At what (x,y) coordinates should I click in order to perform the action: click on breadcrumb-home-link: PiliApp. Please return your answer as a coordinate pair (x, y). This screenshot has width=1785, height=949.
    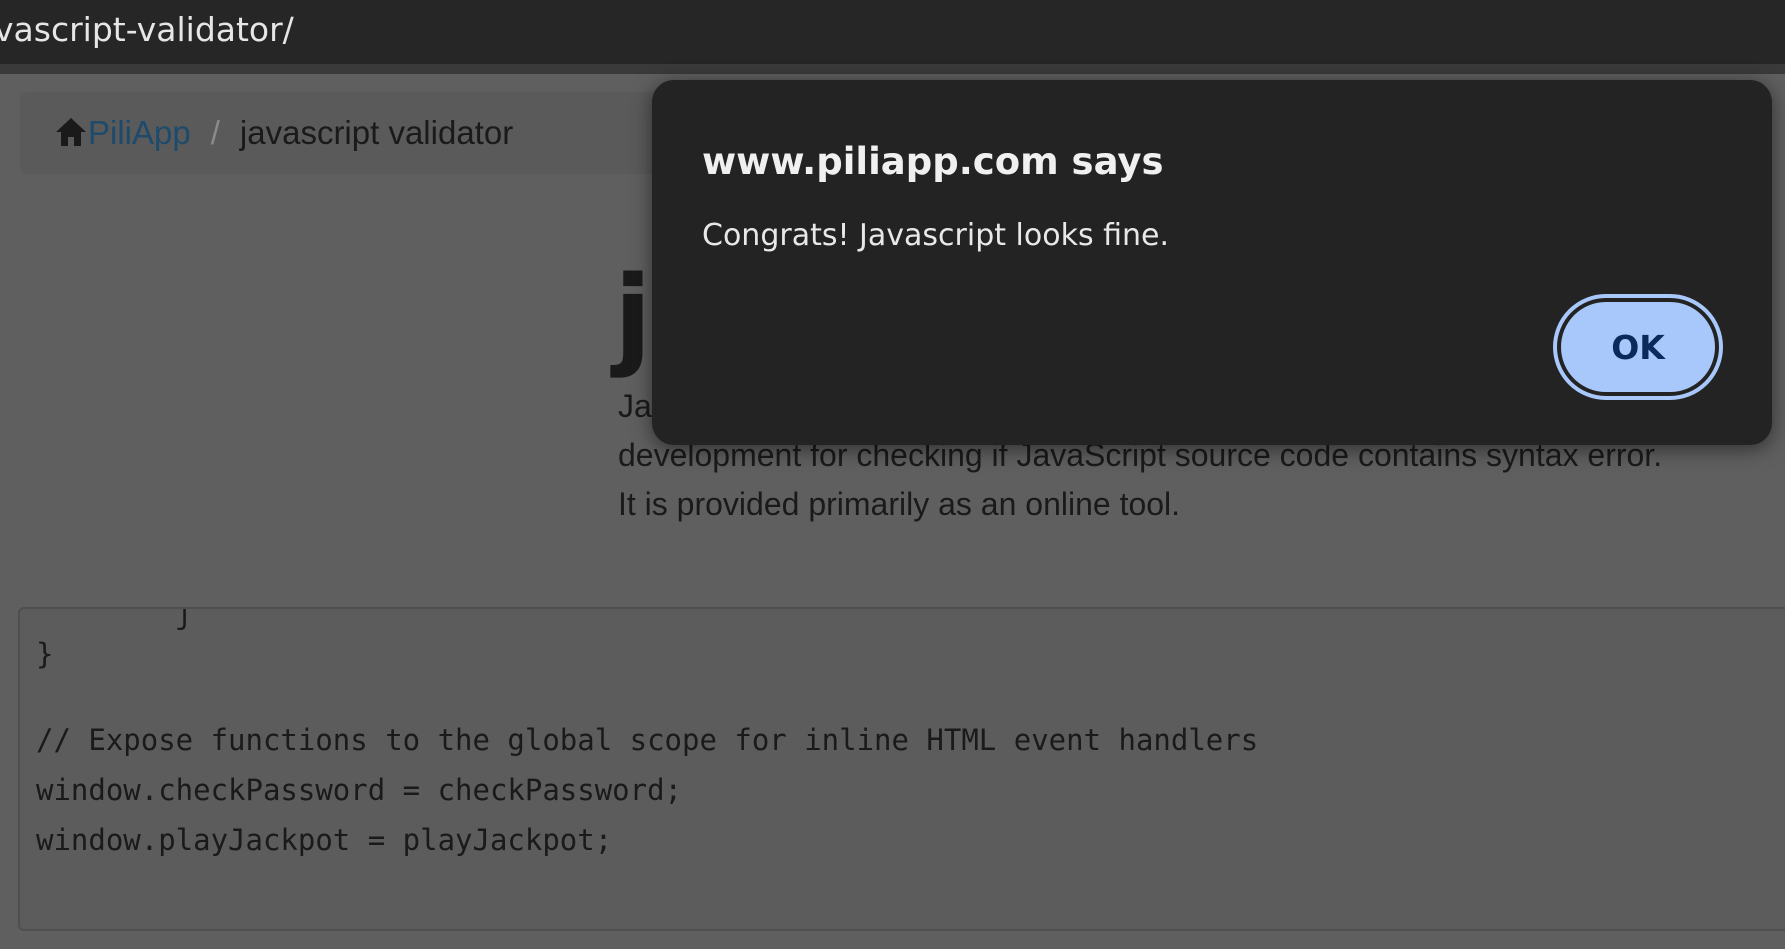
    Looking at the image, I should click on (139, 132).